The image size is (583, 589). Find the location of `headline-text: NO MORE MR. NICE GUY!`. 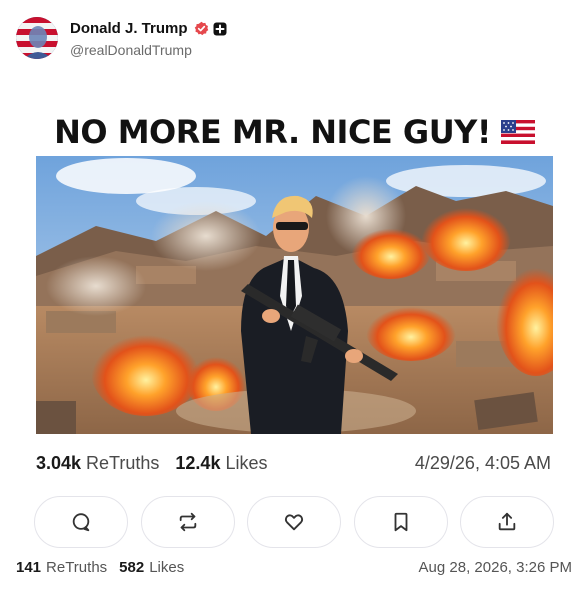

headline-text: NO MORE MR. NICE GUY! is located at coordinates (272, 132).